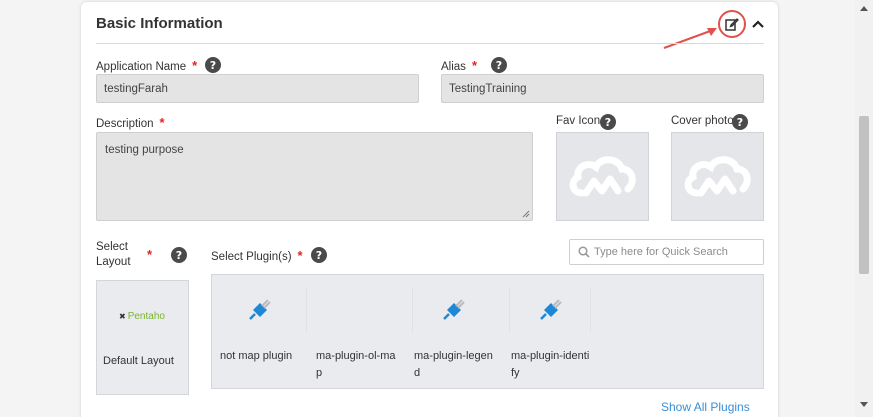 The height and width of the screenshot is (417, 873). Describe the element at coordinates (864, 8) in the screenshot. I see `scroll-up-arrow-icon` at that location.